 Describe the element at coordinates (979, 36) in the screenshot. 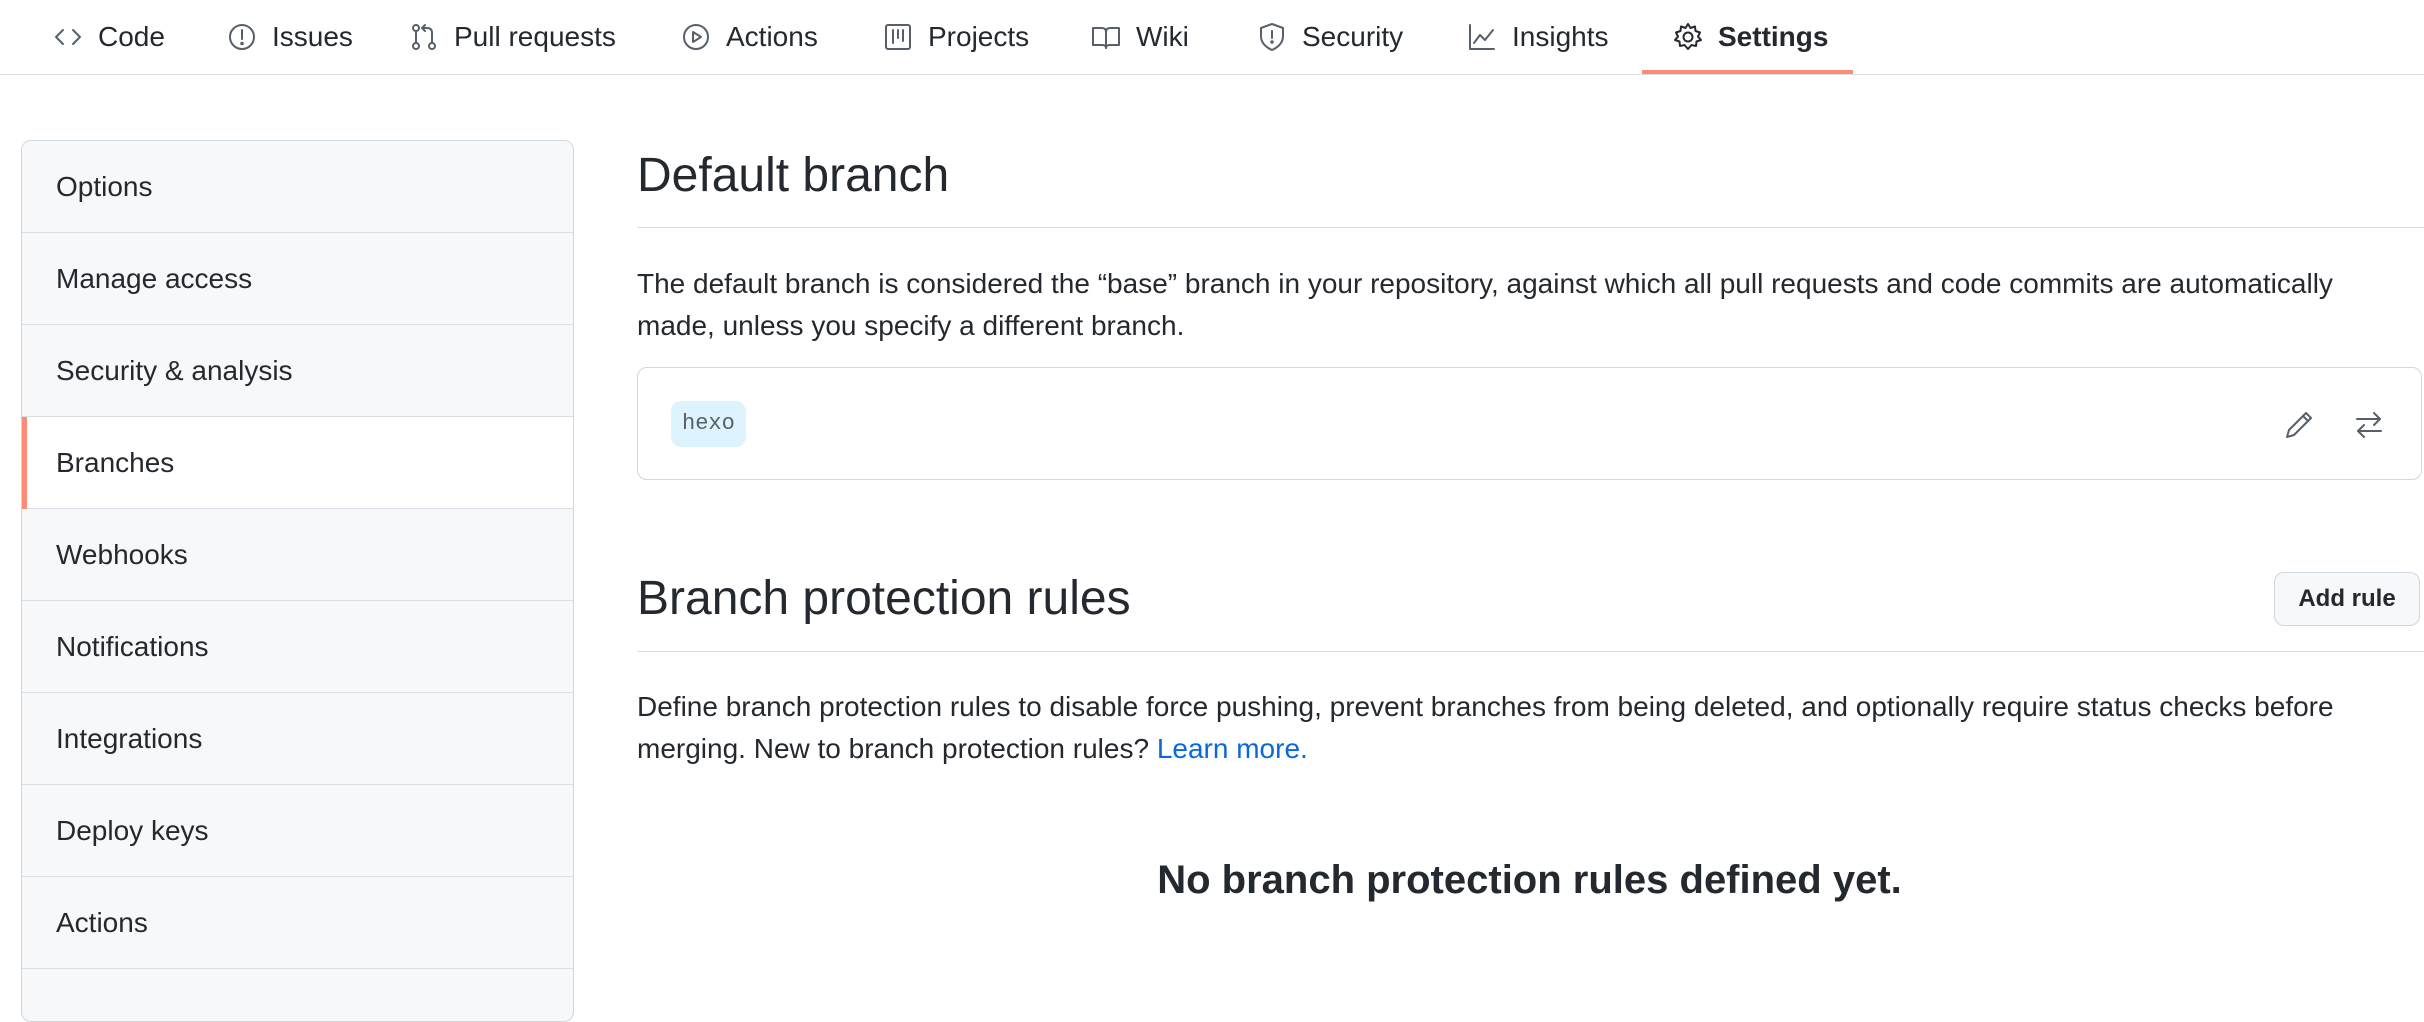

I see `tab-label: Projects` at that location.